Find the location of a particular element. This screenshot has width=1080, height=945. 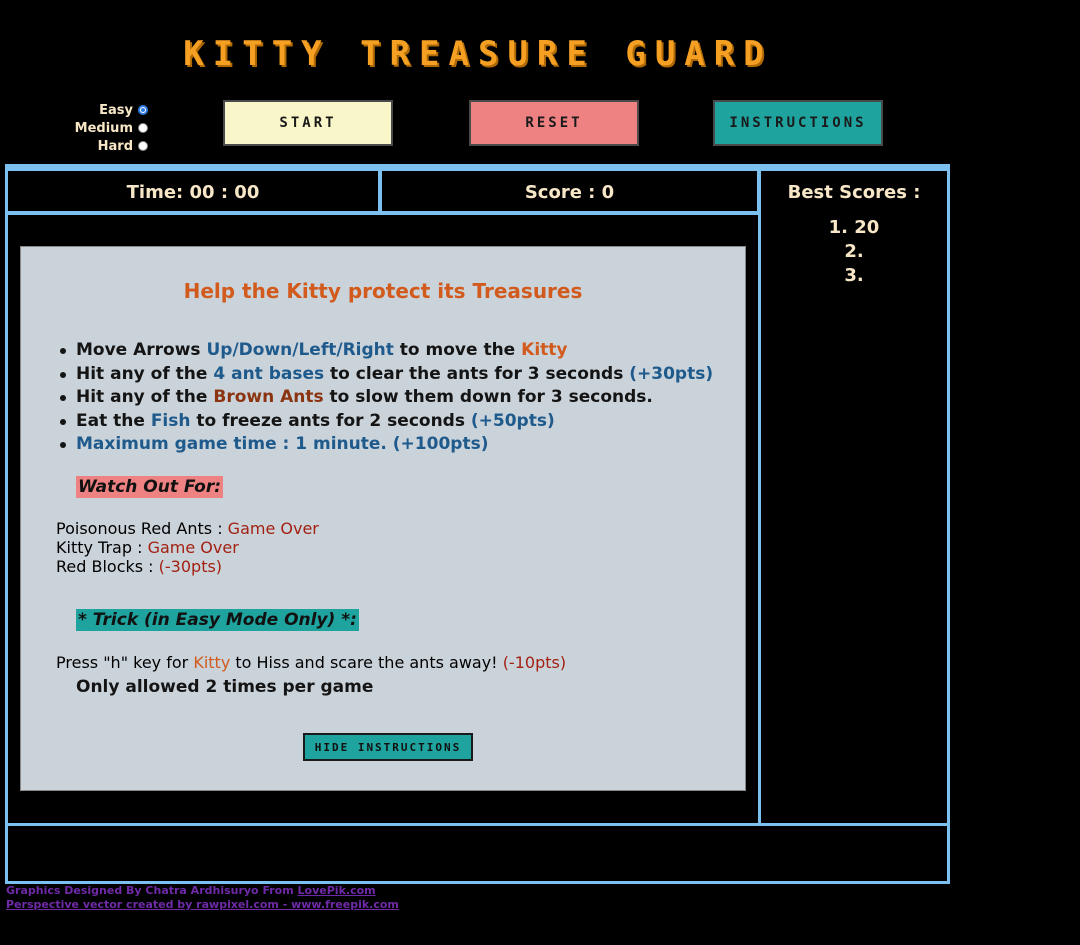

difficulty-medium-label: Medium is located at coordinates (103, 128).